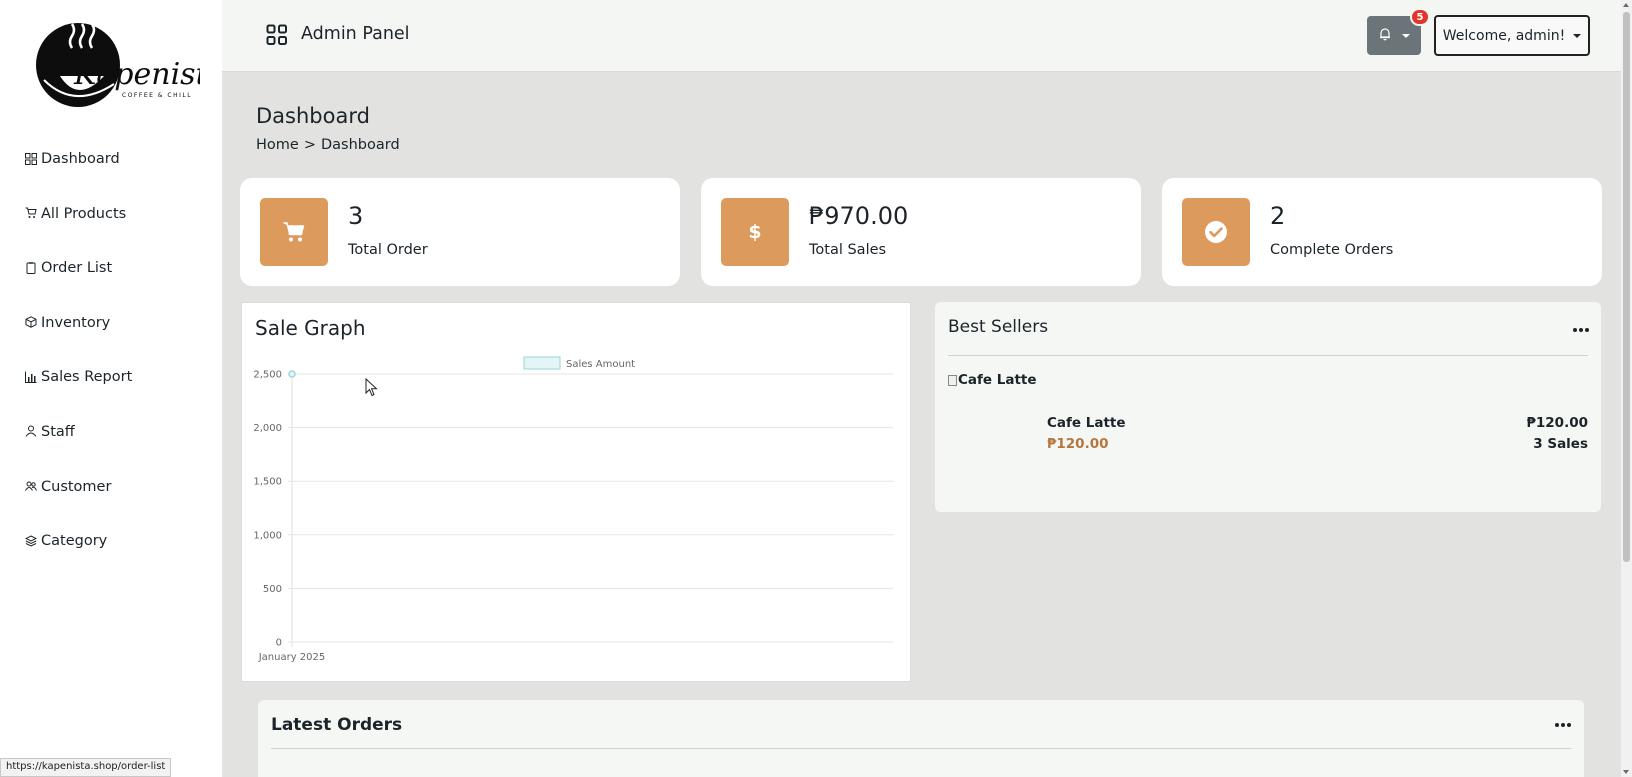 The height and width of the screenshot is (777, 1632). I want to click on legend-label: Sales Amount, so click(600, 364).